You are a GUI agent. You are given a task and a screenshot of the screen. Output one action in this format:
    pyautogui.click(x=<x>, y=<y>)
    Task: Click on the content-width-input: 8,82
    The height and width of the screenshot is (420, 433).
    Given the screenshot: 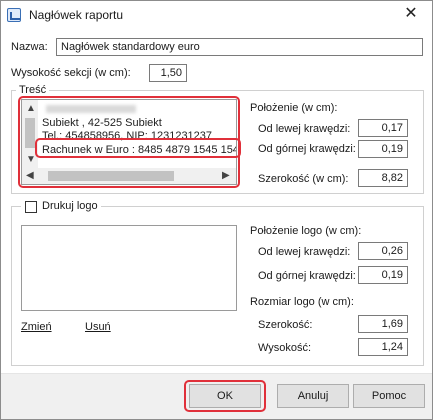 What is the action you would take?
    pyautogui.click(x=383, y=178)
    